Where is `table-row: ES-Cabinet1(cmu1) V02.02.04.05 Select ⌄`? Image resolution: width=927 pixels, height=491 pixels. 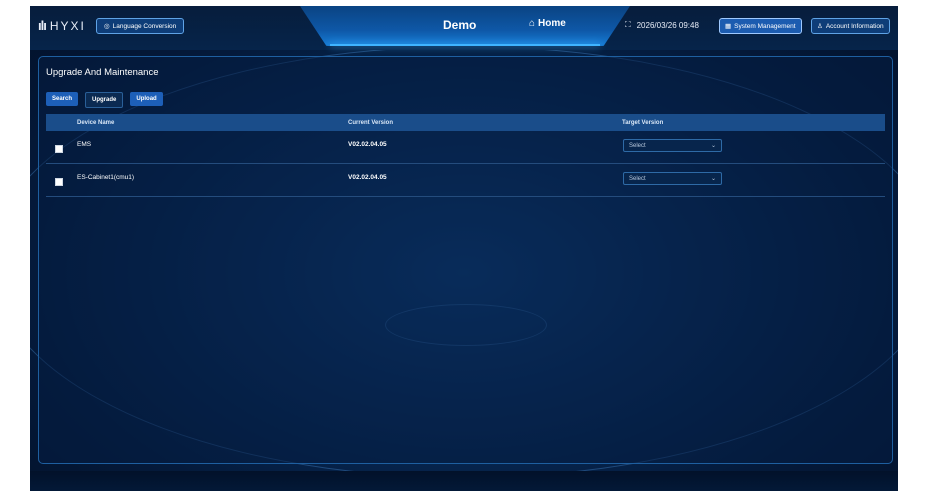 table-row: ES-Cabinet1(cmu1) V02.02.04.05 Select ⌄ is located at coordinates (465, 180).